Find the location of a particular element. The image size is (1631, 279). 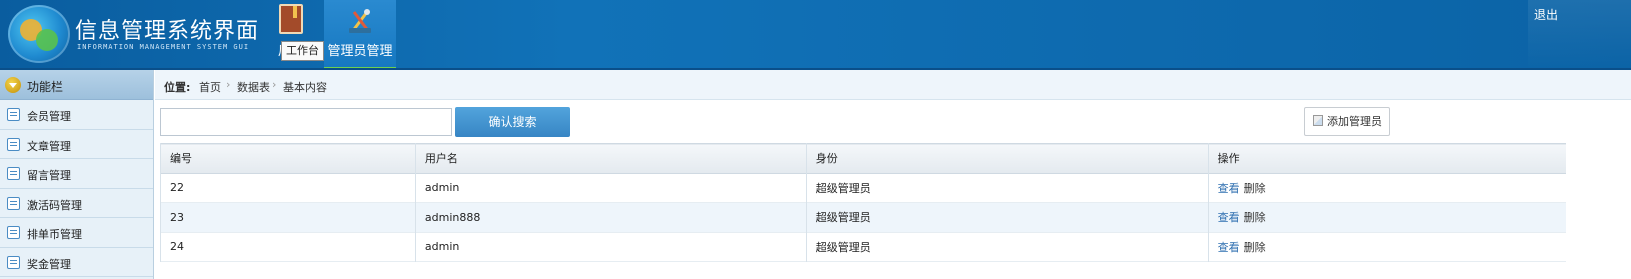

sidebar-item-articles: 文章管理 is located at coordinates (76, 144).